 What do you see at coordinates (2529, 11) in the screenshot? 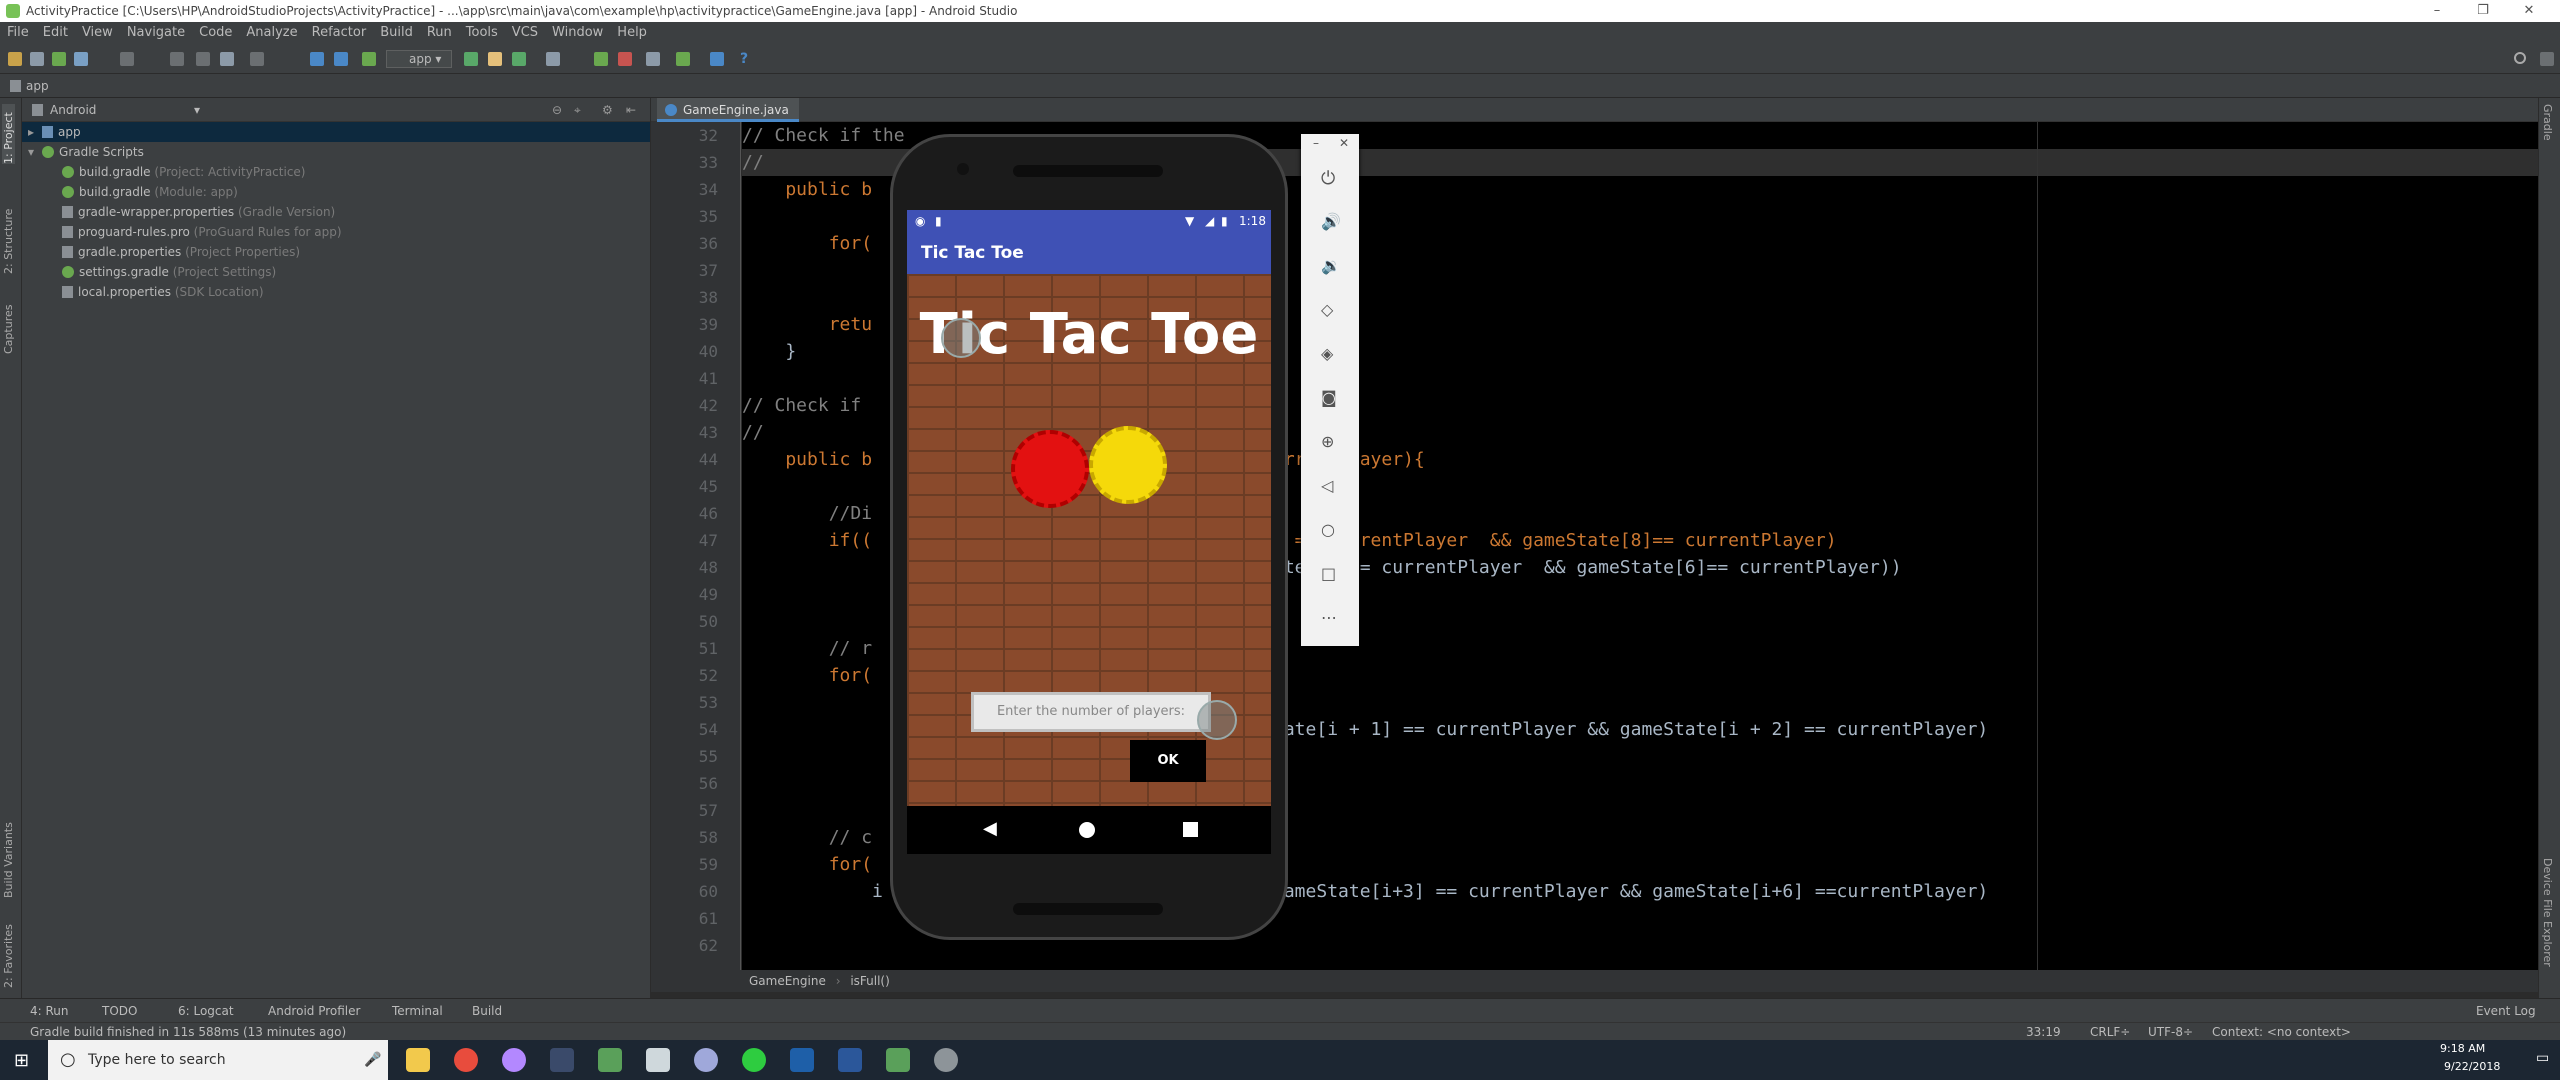
I see `close-icon: ✕` at bounding box center [2529, 11].